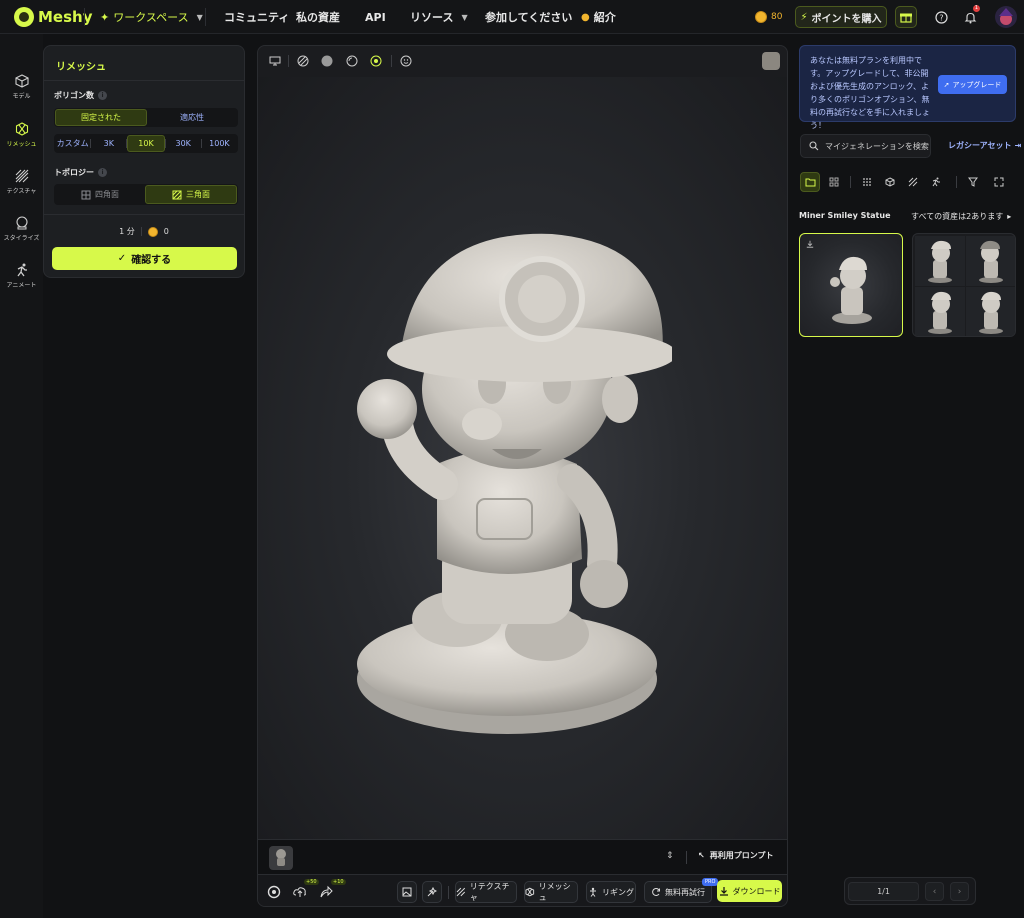  What do you see at coordinates (21, 276) in the screenshot?
I see `sidebar-item-animate: アニメート` at bounding box center [21, 276].